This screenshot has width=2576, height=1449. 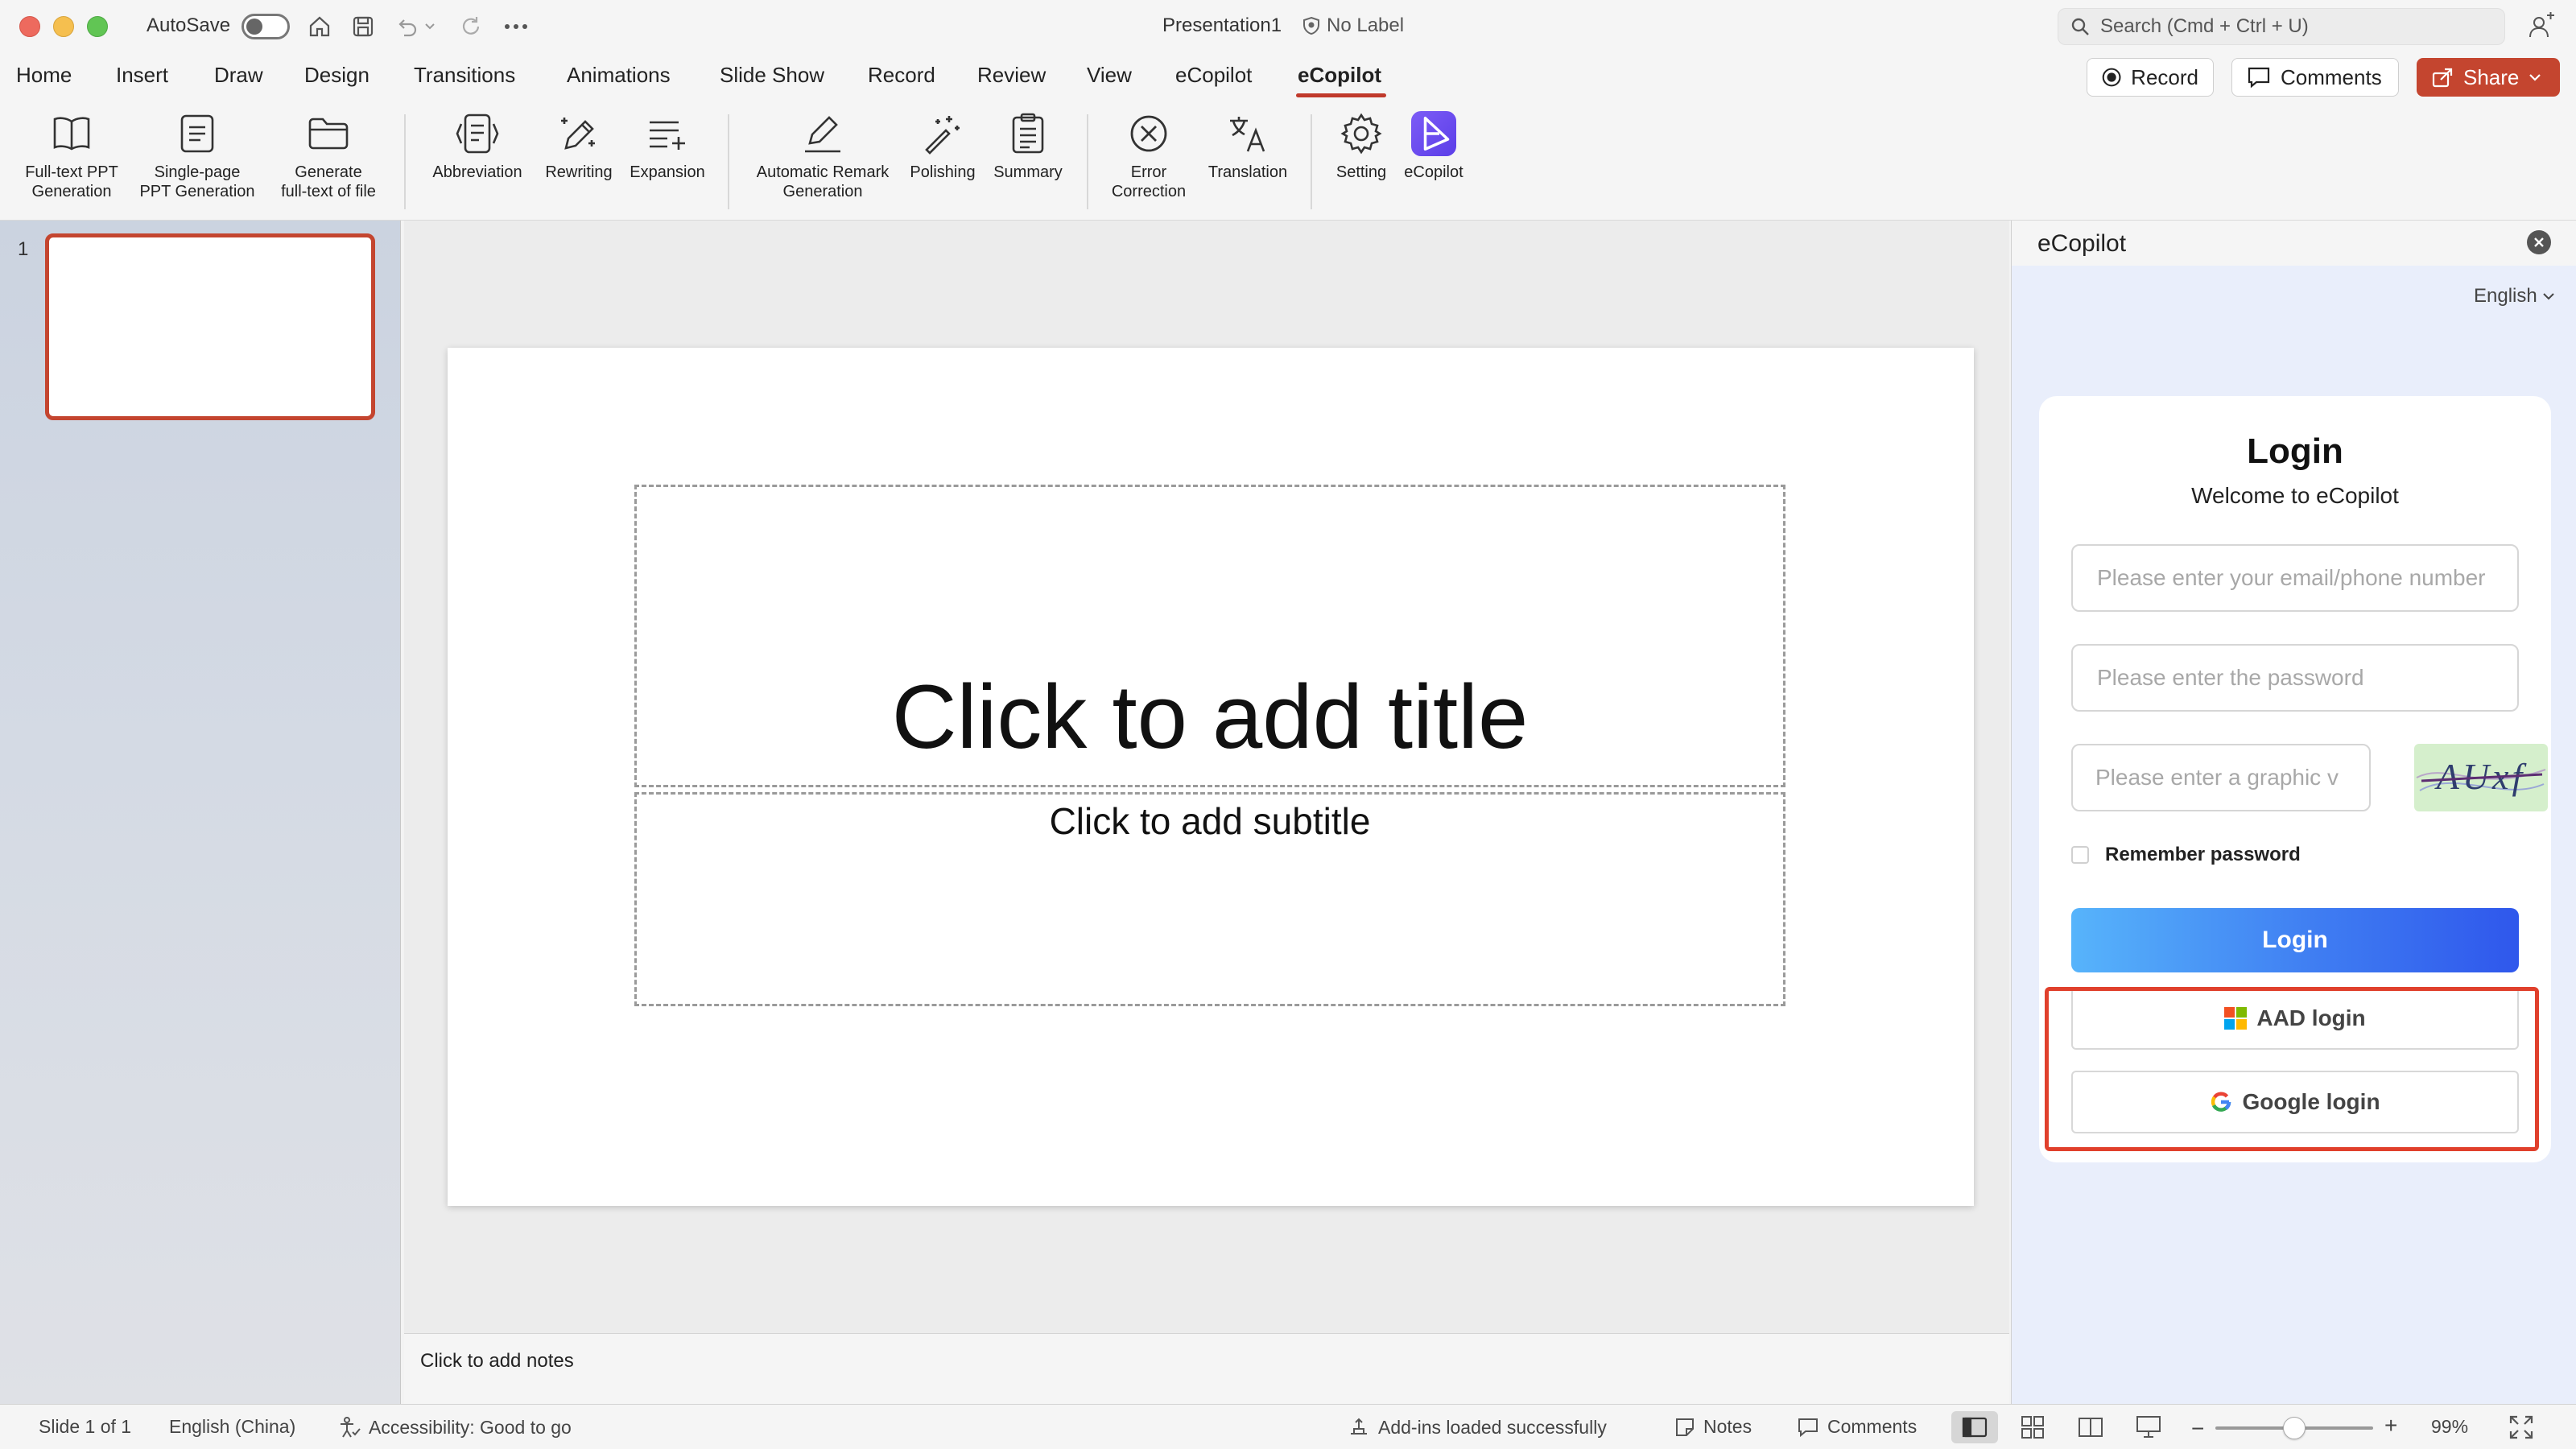 I want to click on slide-sorter-view-button, so click(x=2032, y=1427).